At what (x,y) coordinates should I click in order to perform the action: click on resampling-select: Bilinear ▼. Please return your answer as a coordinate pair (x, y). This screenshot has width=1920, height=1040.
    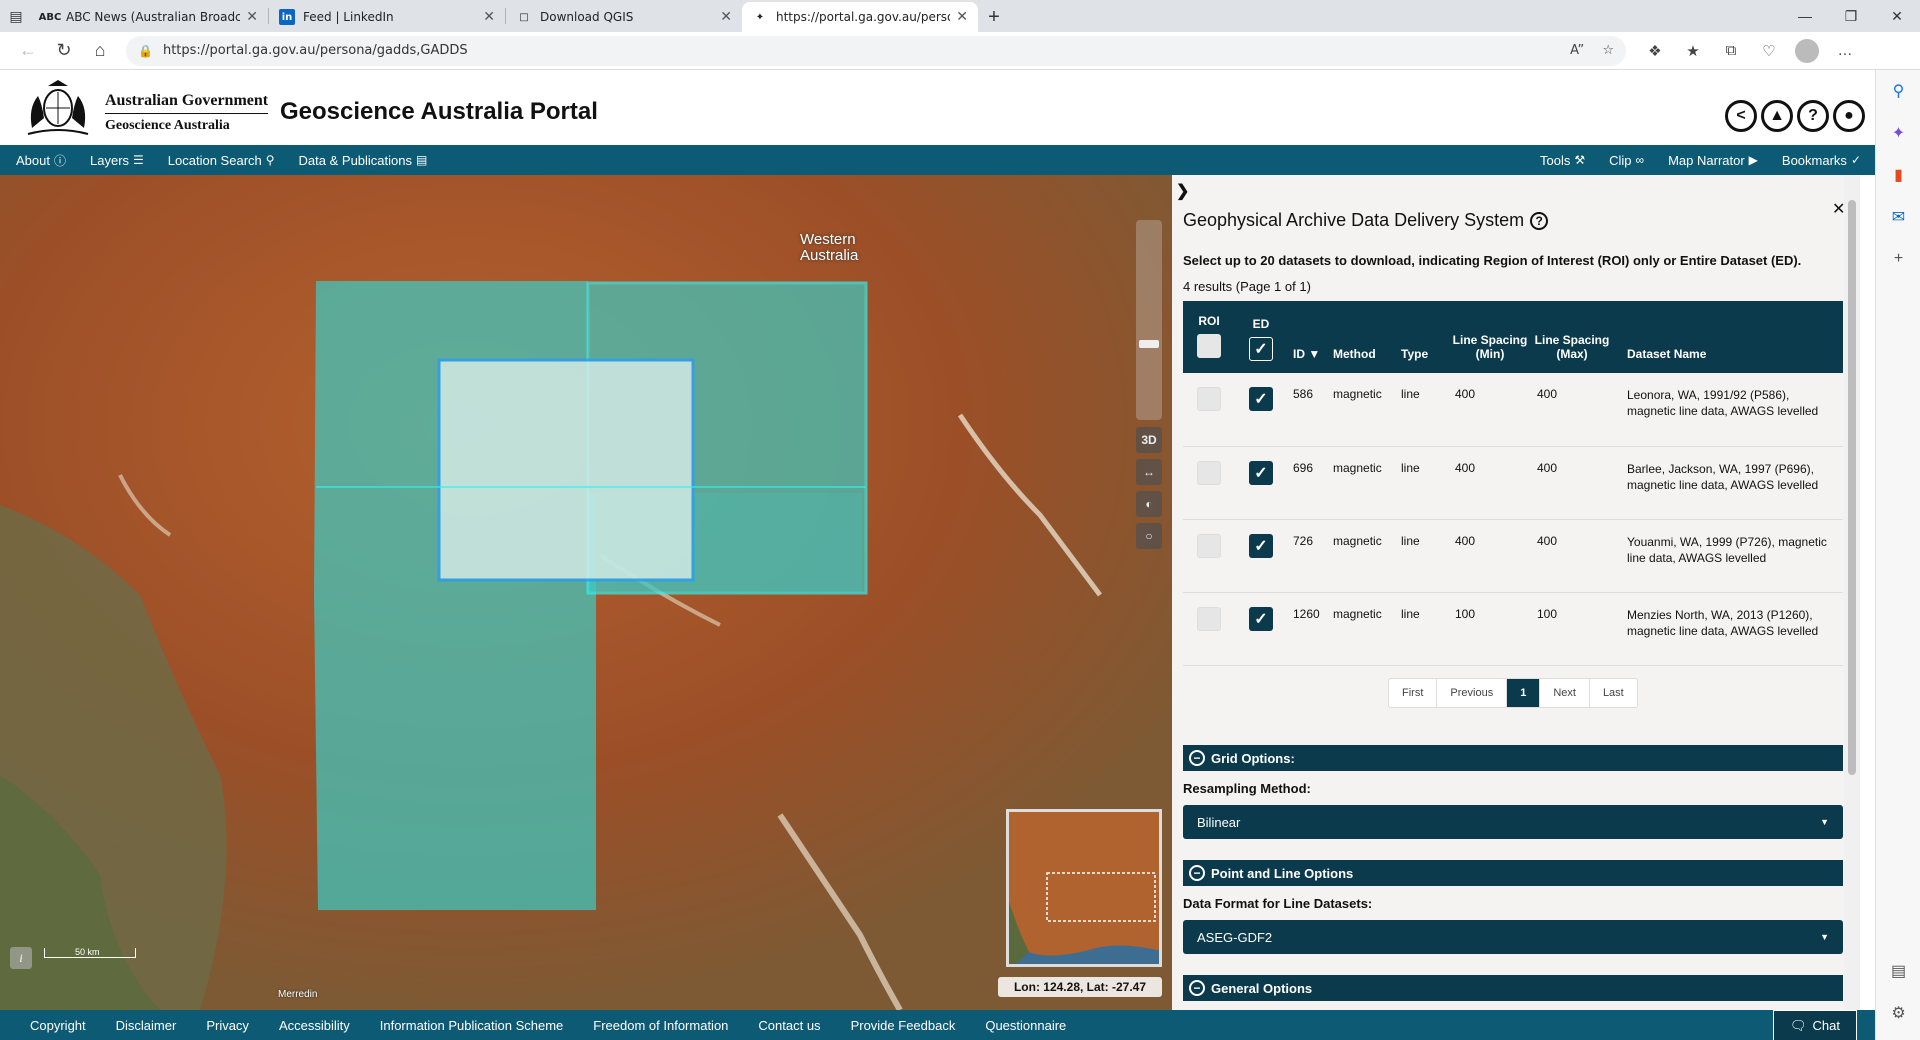
    Looking at the image, I should click on (1513, 822).